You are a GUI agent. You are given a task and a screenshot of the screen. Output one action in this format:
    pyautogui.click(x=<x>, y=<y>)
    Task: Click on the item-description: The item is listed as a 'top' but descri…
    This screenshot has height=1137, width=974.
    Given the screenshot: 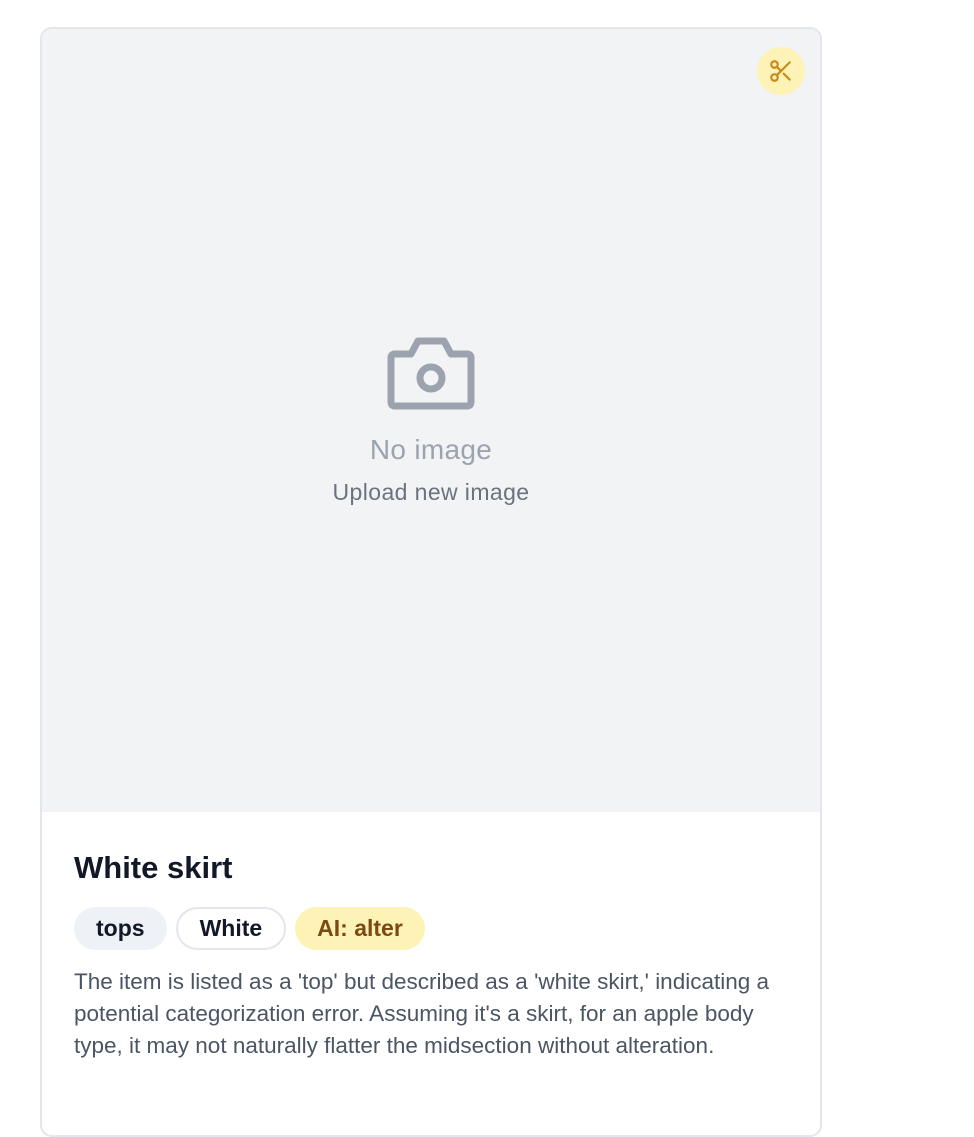 What is the action you would take?
    pyautogui.click(x=422, y=1013)
    